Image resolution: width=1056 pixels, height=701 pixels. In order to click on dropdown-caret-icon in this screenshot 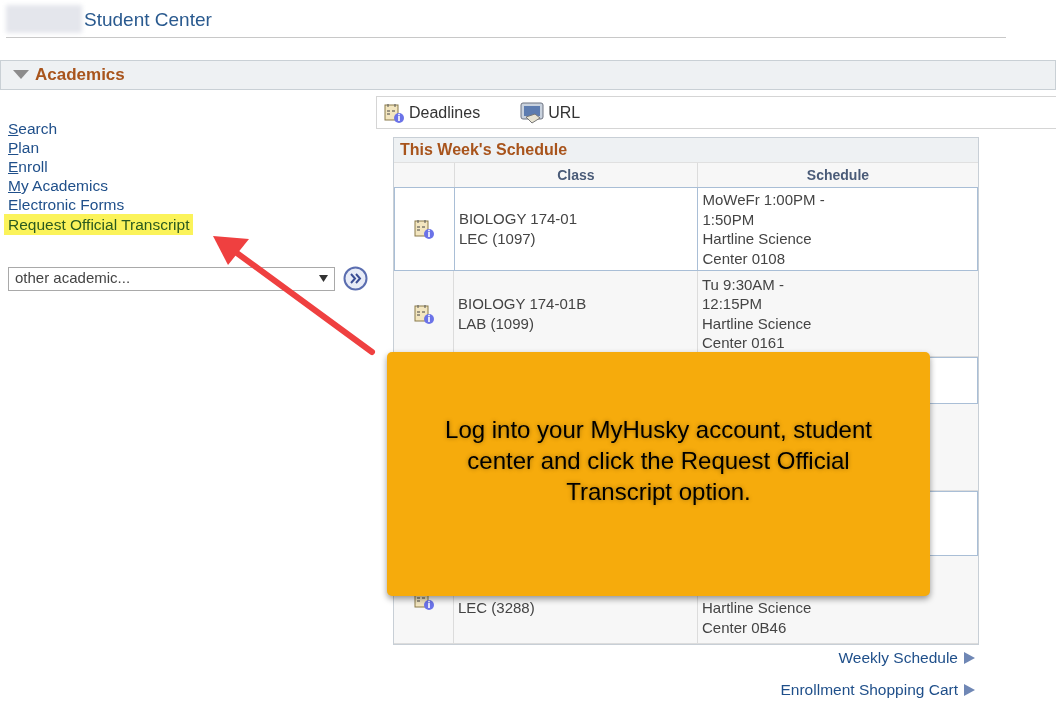, I will do `click(323, 278)`.